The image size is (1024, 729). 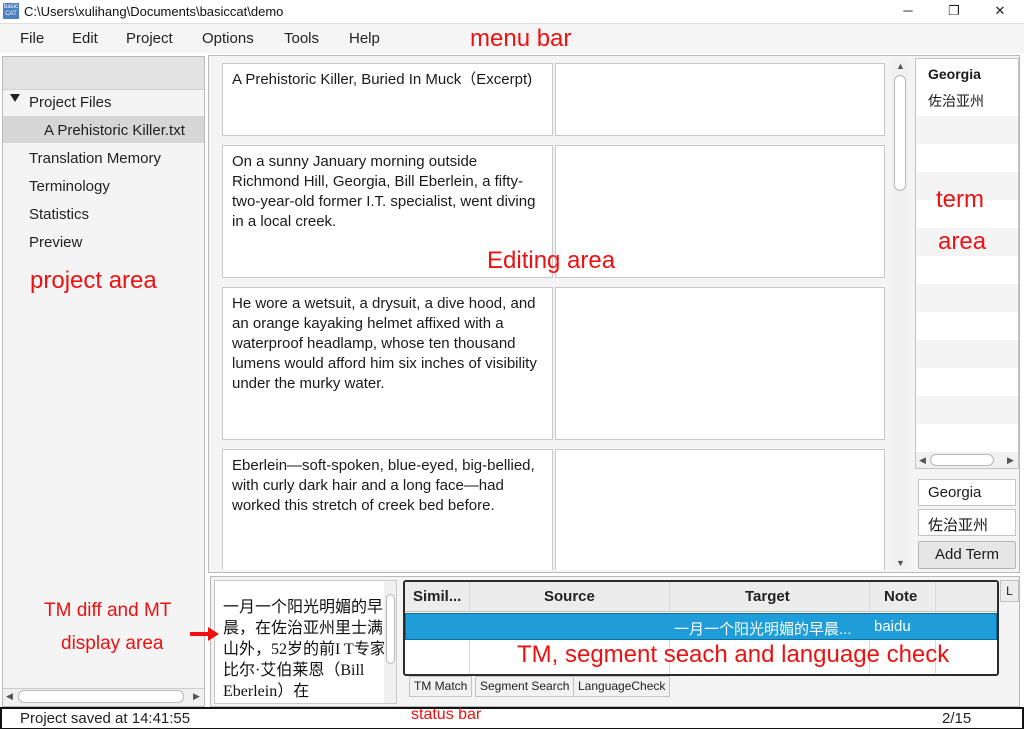 What do you see at coordinates (967, 492) in the screenshot?
I see `term-source-field: Georgia` at bounding box center [967, 492].